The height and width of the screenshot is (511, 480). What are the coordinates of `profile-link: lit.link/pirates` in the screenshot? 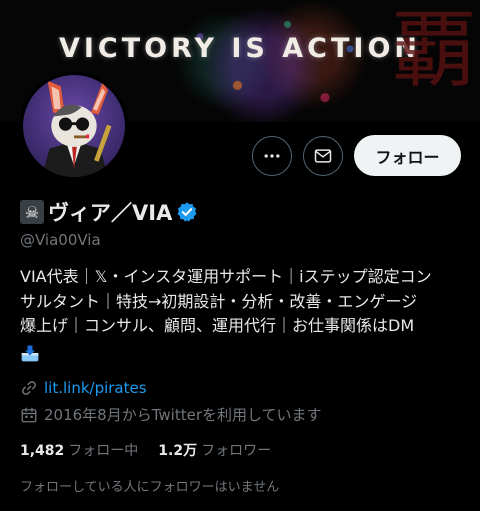 It's located at (95, 388).